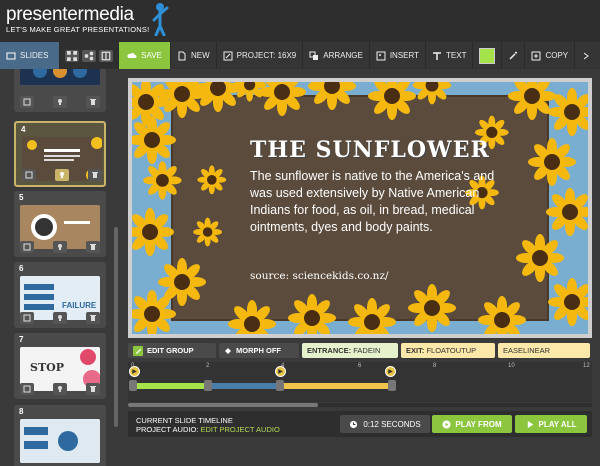  I want to click on copy-label: COPY, so click(557, 55).